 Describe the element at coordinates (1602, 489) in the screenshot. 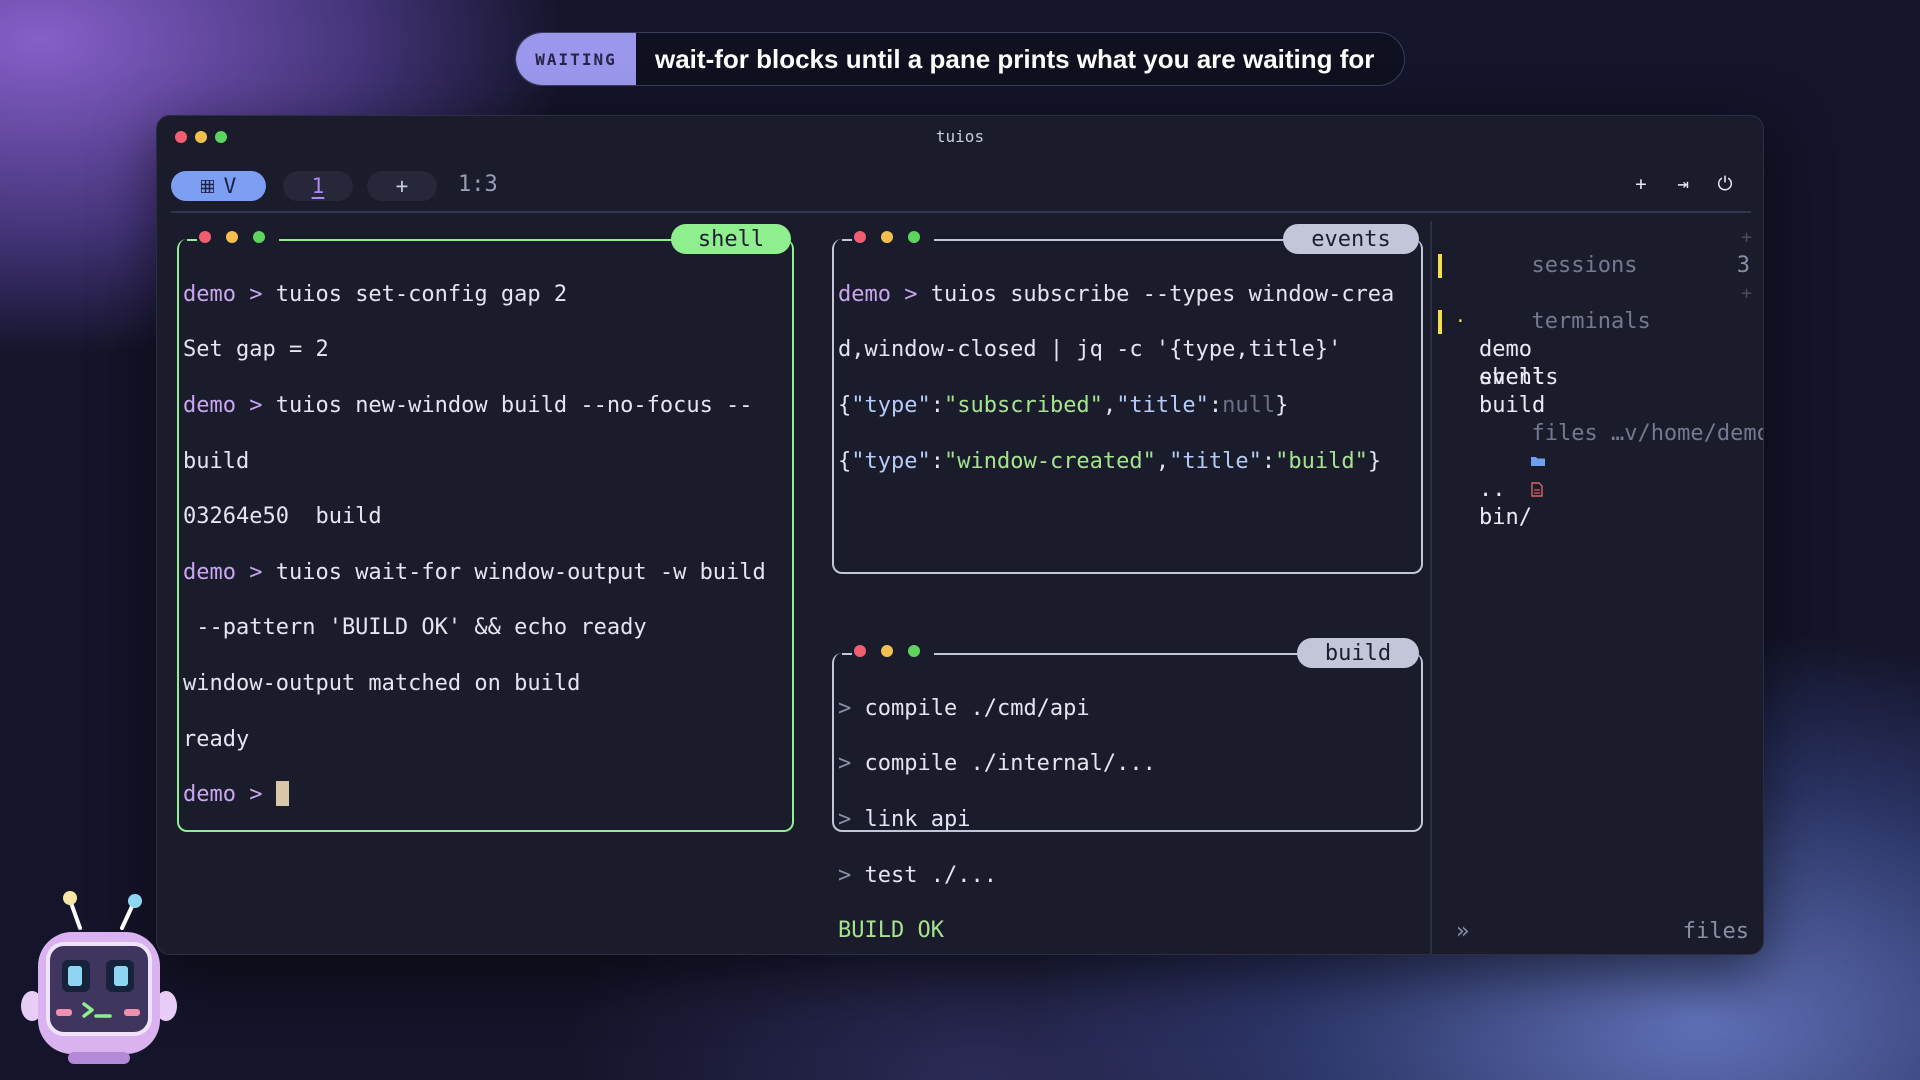

I see `file-item-bin: bin/` at that location.